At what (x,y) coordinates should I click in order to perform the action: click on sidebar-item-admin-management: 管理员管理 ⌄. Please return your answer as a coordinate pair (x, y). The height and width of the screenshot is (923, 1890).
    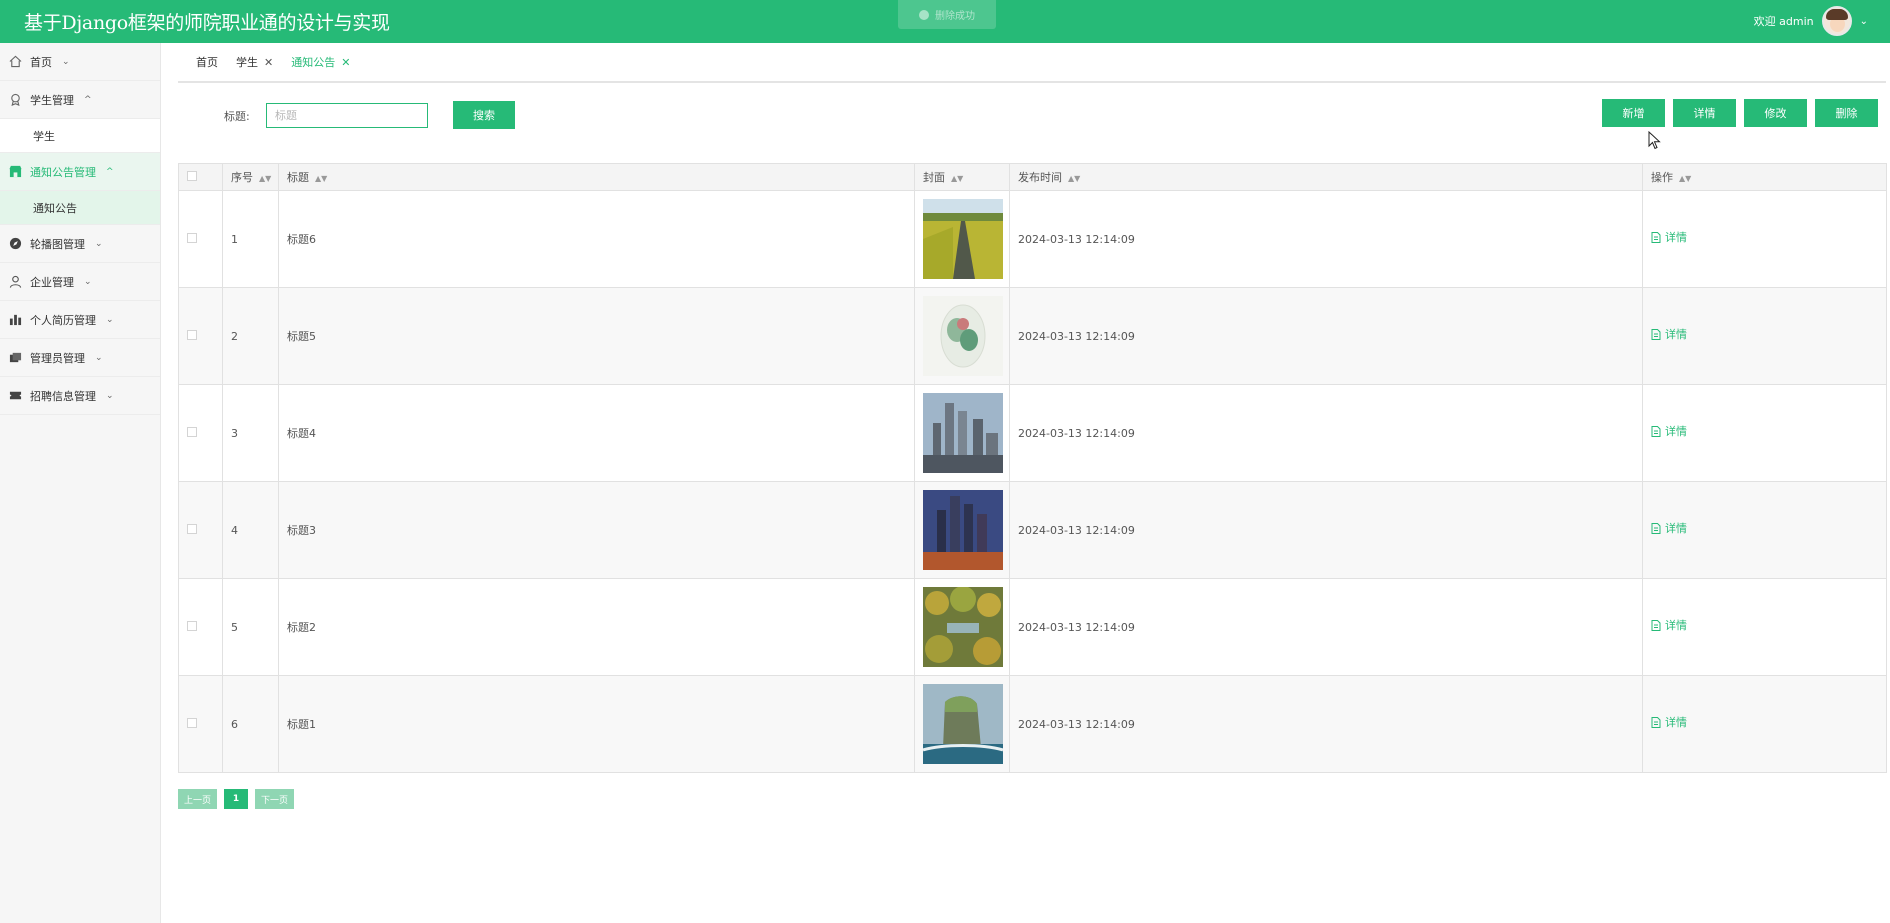
    Looking at the image, I should click on (80, 358).